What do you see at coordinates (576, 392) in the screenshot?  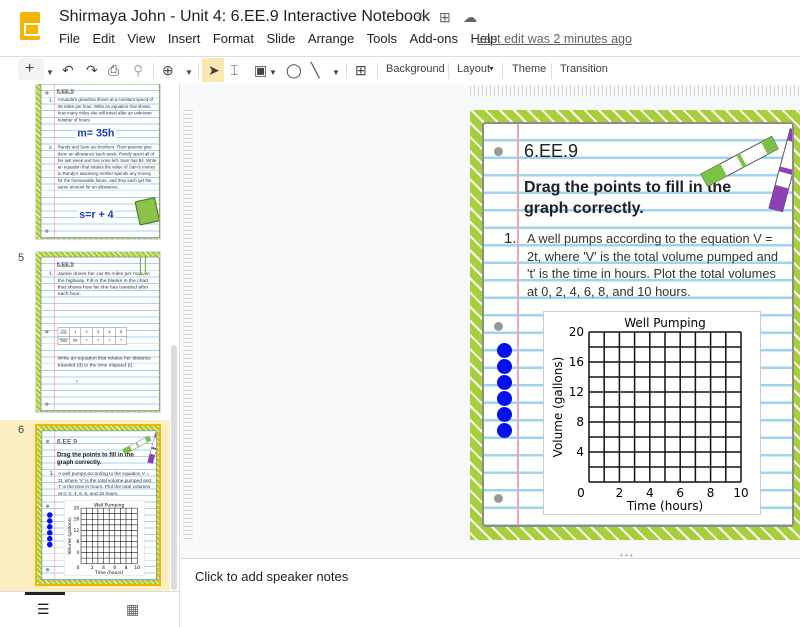 I see `y-tick-label: 12` at bounding box center [576, 392].